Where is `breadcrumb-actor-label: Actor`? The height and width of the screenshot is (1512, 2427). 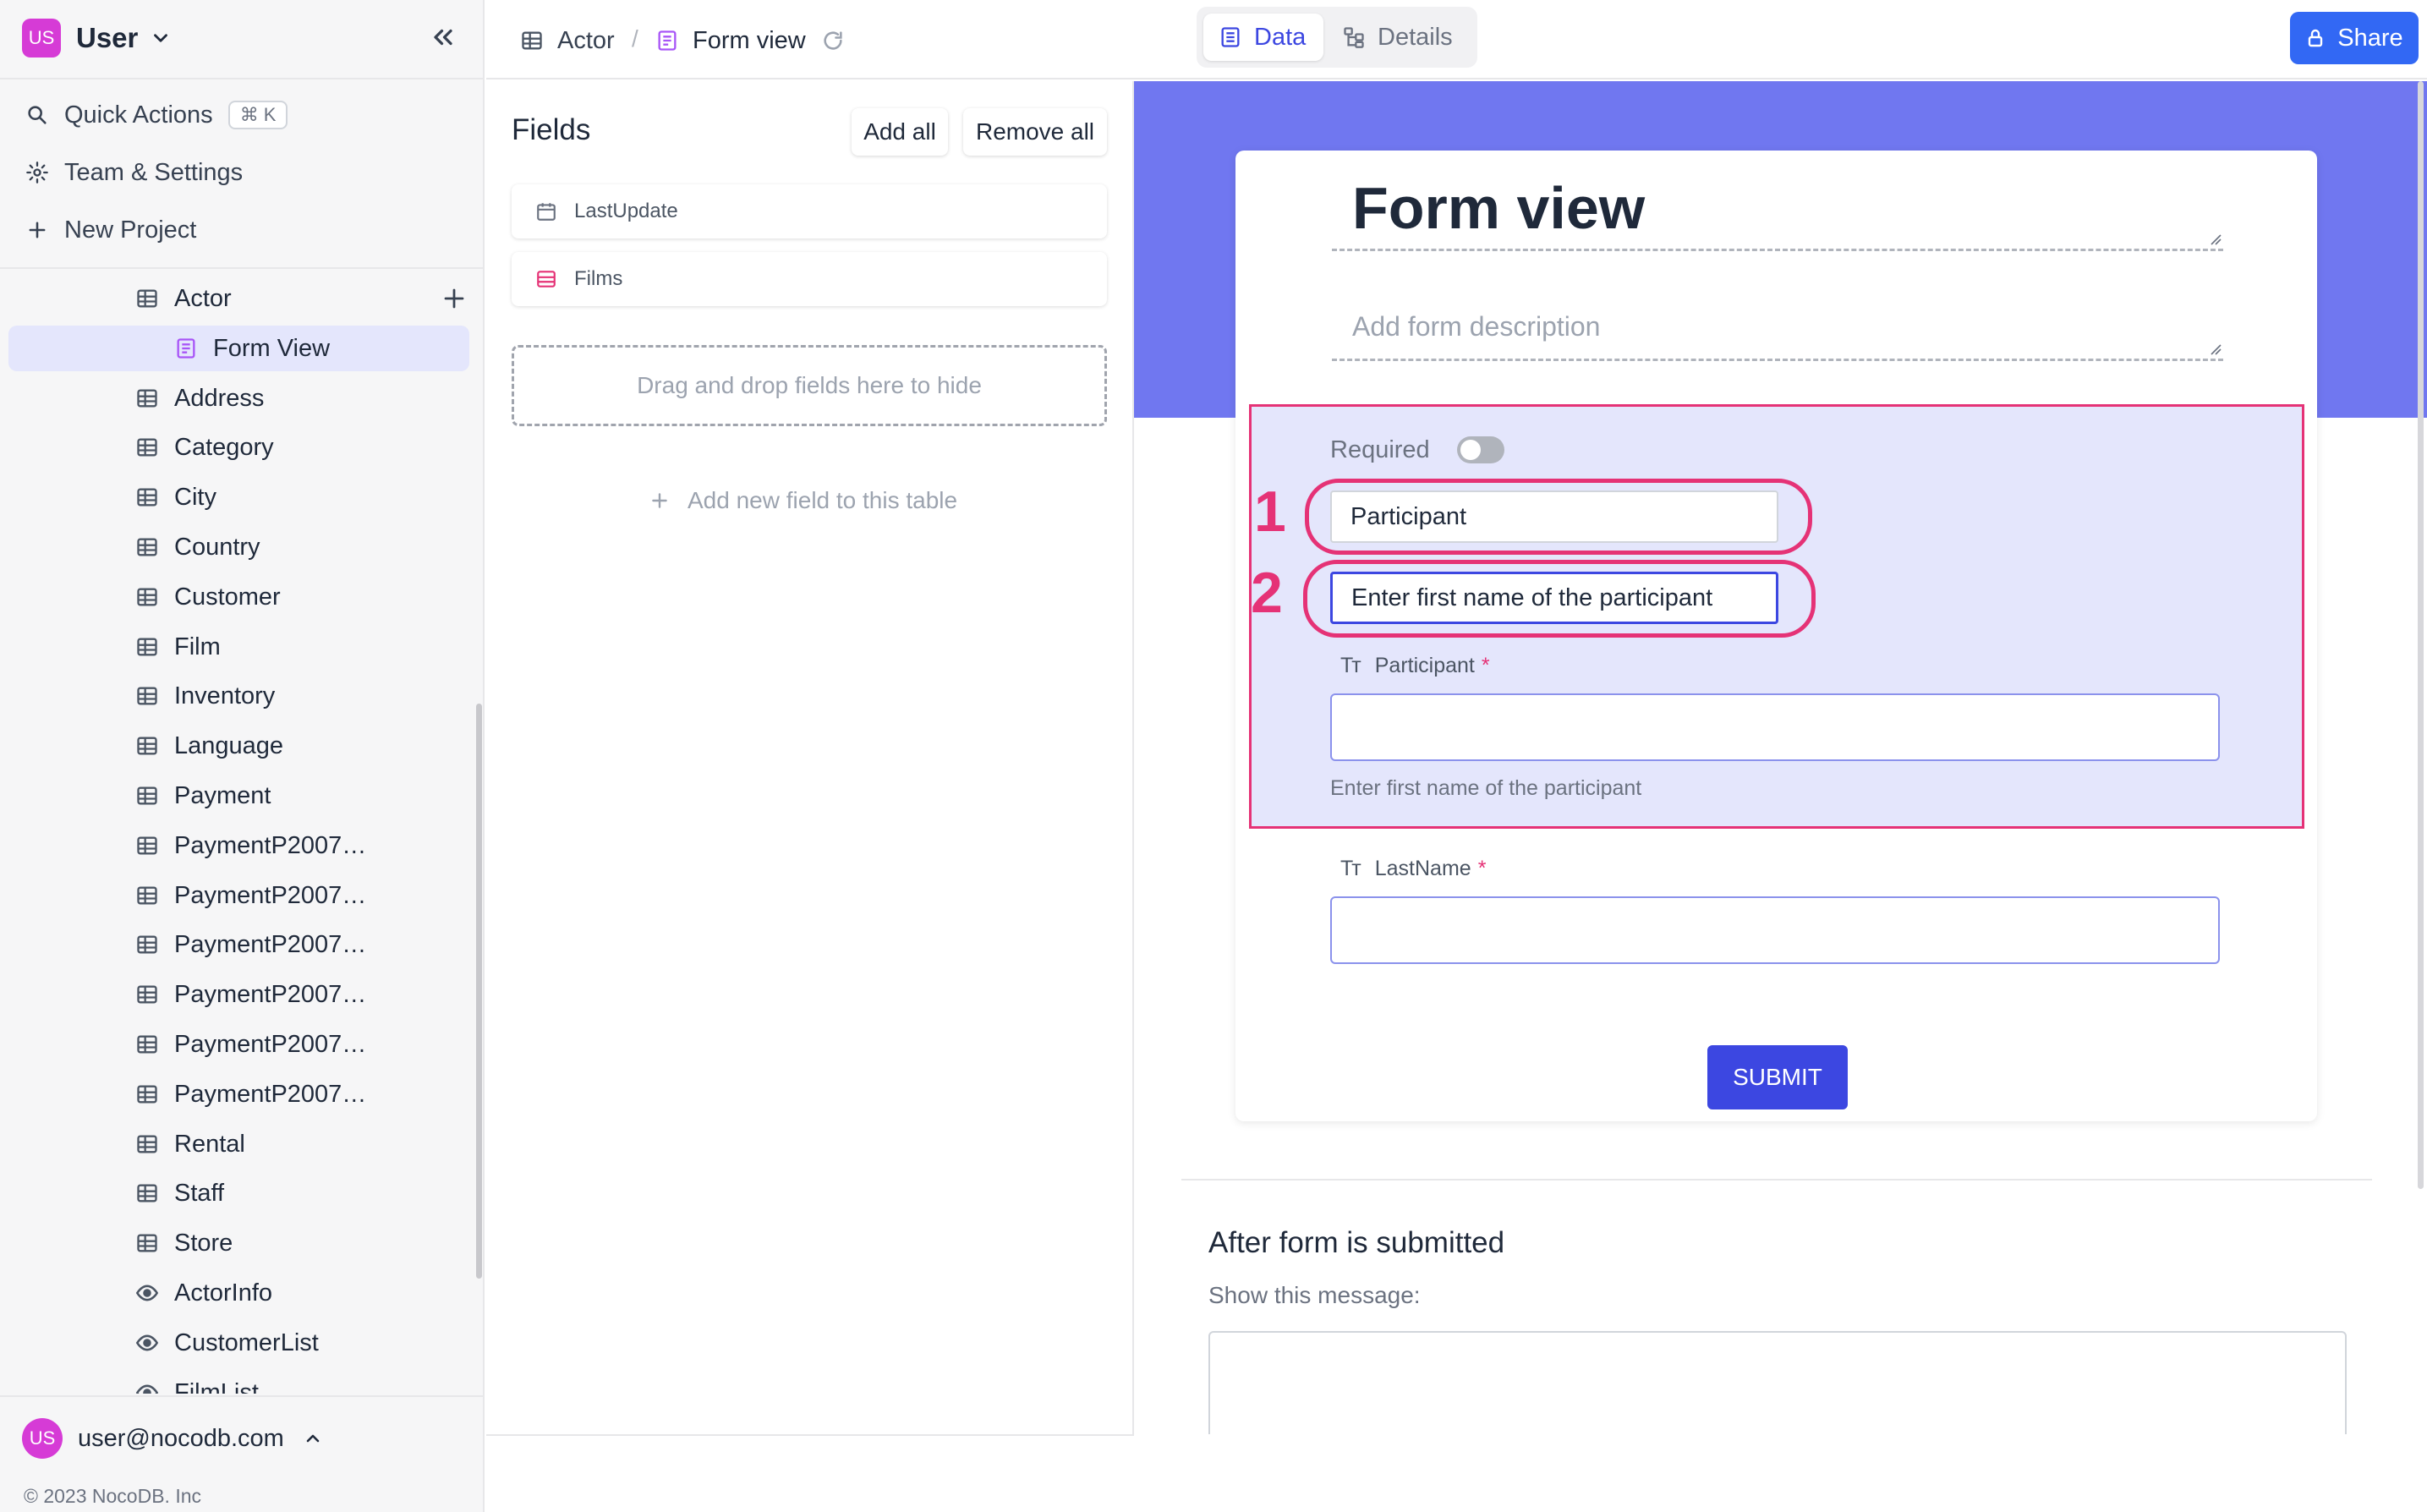 breadcrumb-actor-label: Actor is located at coordinates (586, 40).